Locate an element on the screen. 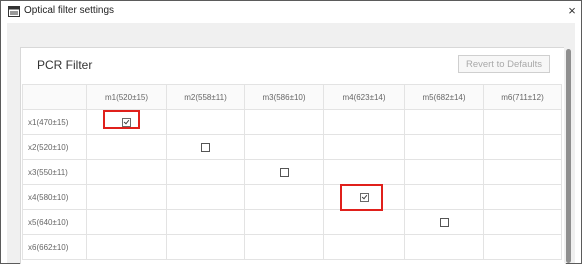 The width and height of the screenshot is (582, 264). table-row: x4(580±10) is located at coordinates (292, 197).